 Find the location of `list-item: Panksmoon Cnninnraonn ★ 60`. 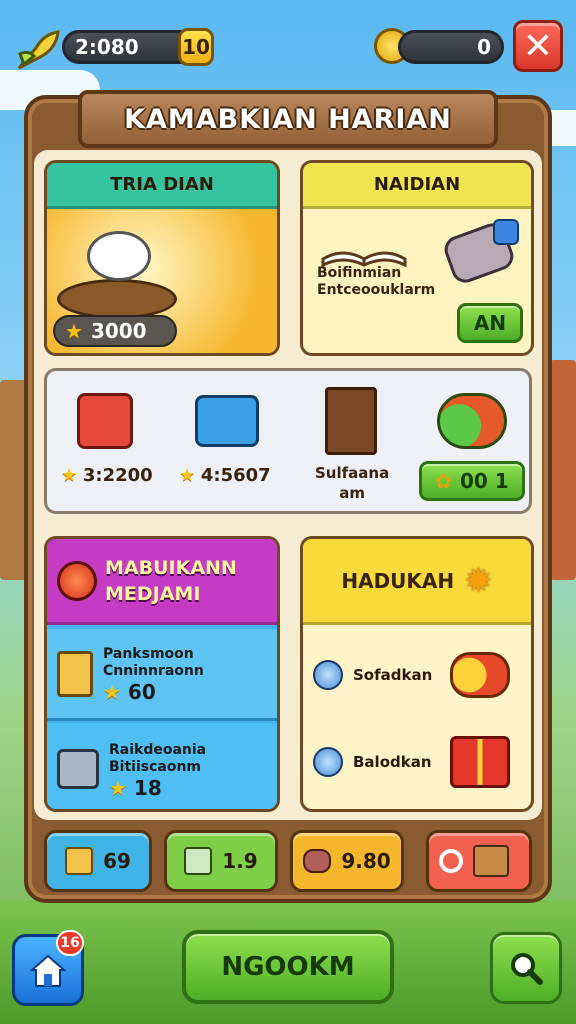

list-item: Panksmoon Cnninnraonn ★ 60 is located at coordinates (162, 675).